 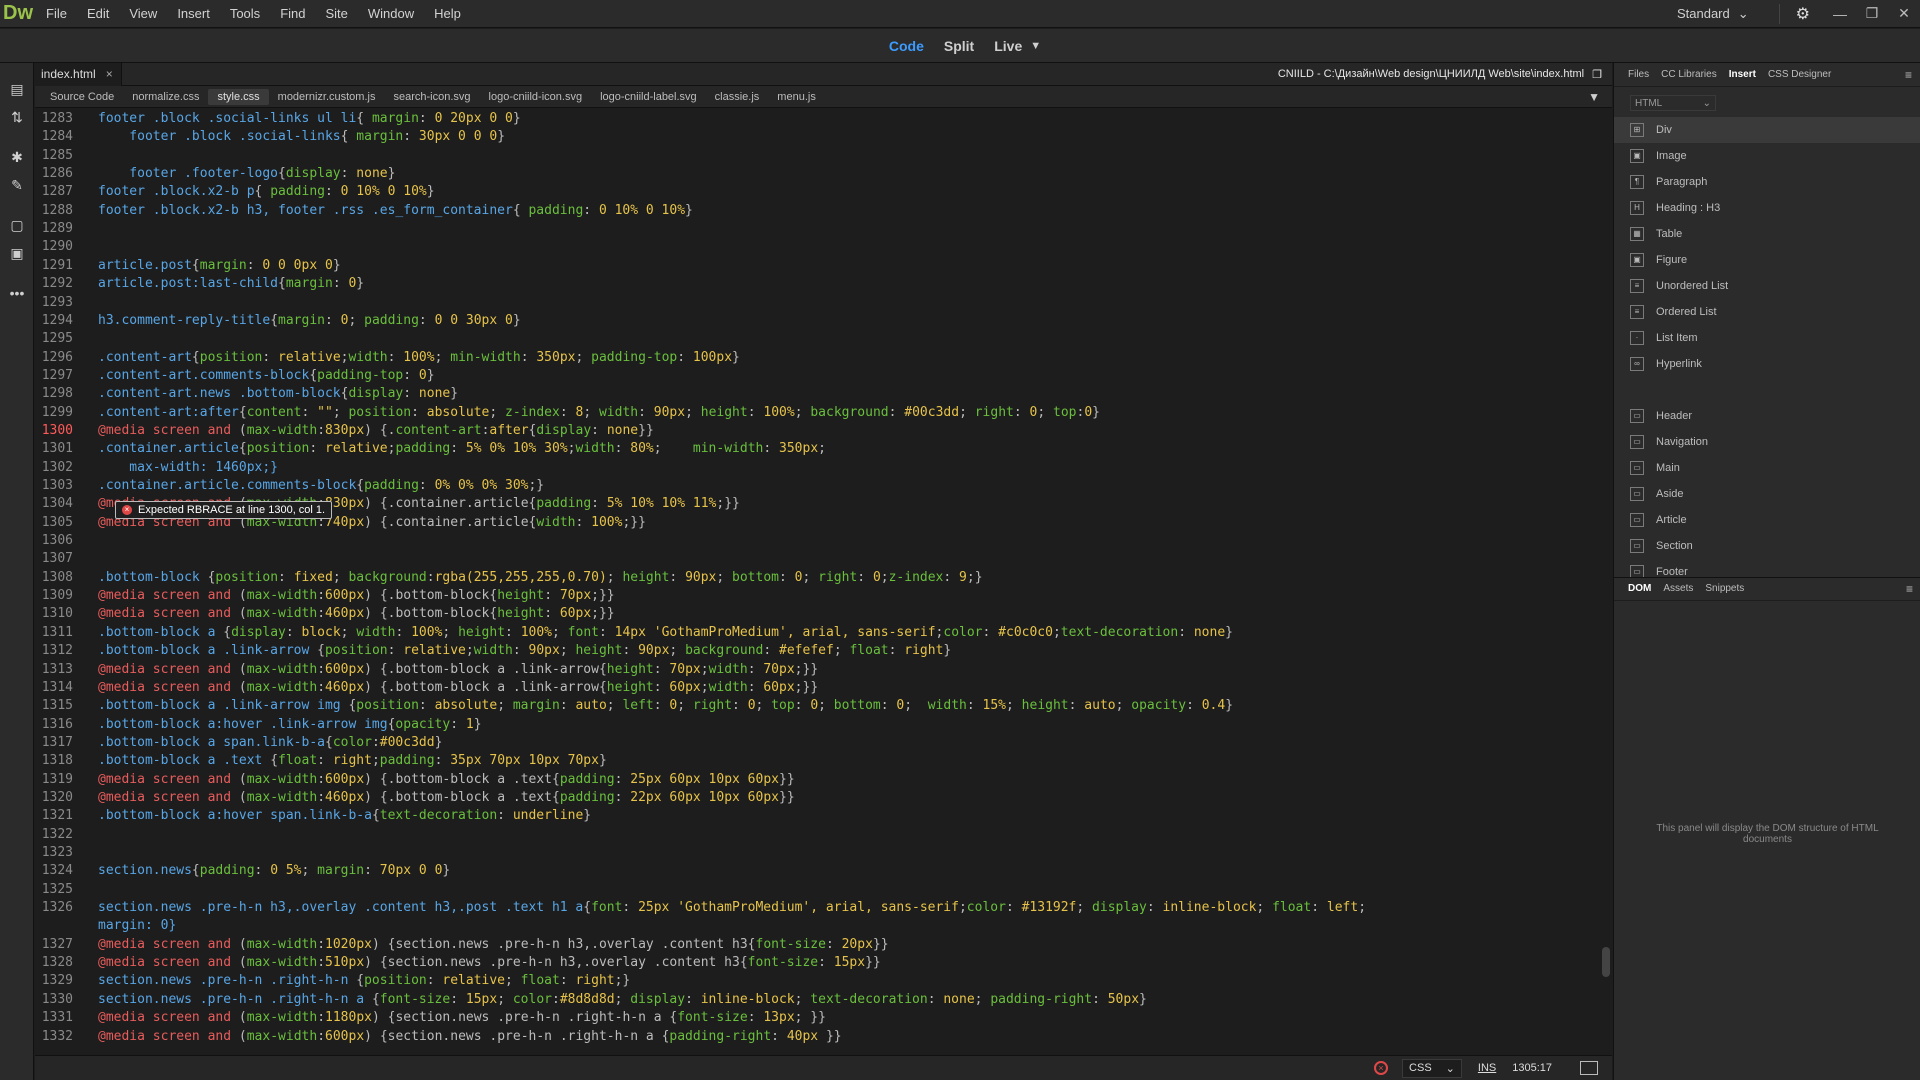 What do you see at coordinates (1742, 75) in the screenshot?
I see `tab-insert: Insert` at bounding box center [1742, 75].